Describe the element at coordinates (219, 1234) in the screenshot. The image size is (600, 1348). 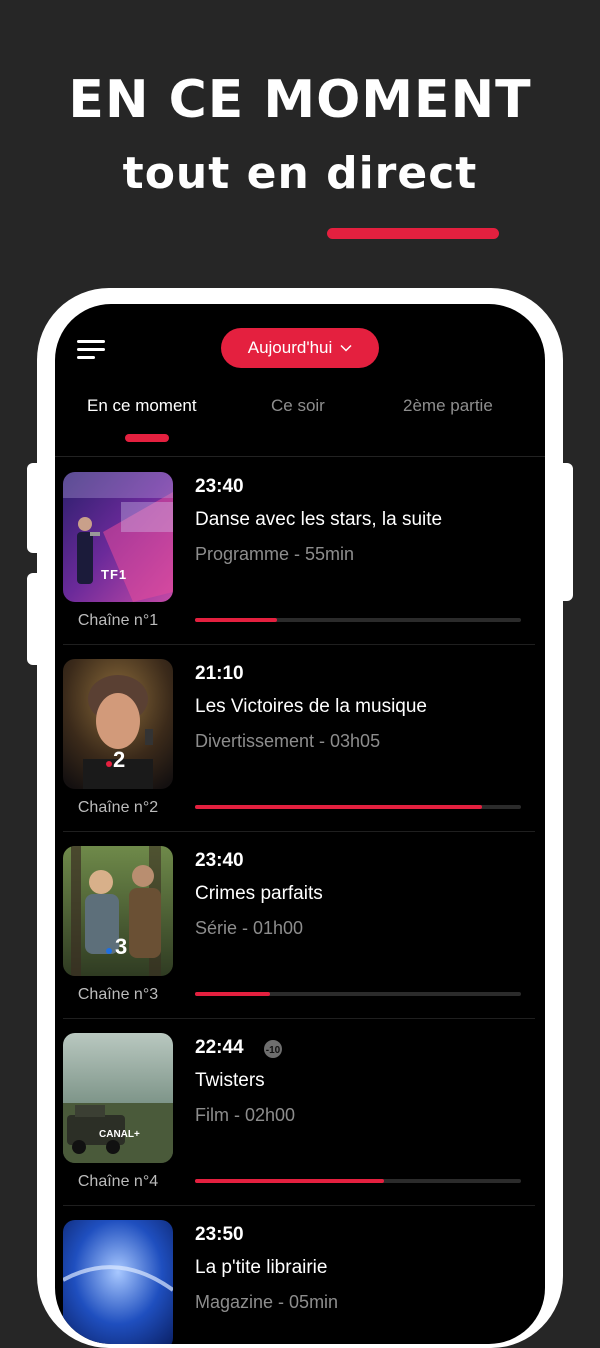
I see `program-time: 23:50` at that location.